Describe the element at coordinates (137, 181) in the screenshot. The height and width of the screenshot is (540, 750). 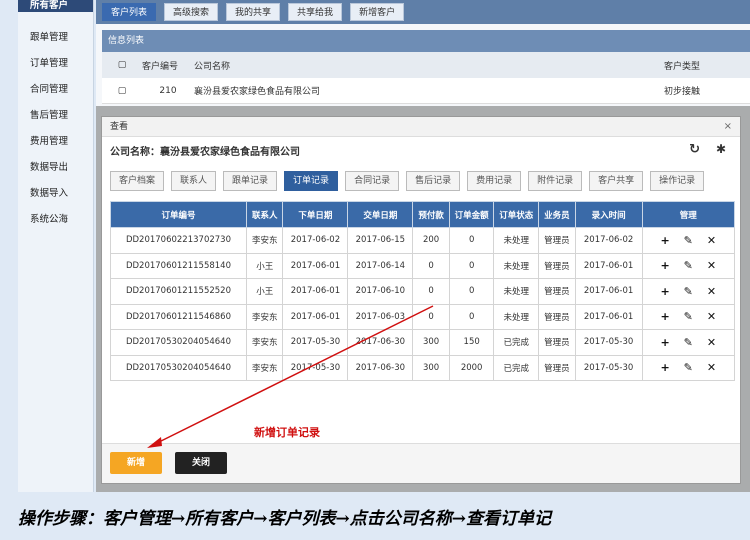
I see `tab-customer-profile: 客户档案` at that location.